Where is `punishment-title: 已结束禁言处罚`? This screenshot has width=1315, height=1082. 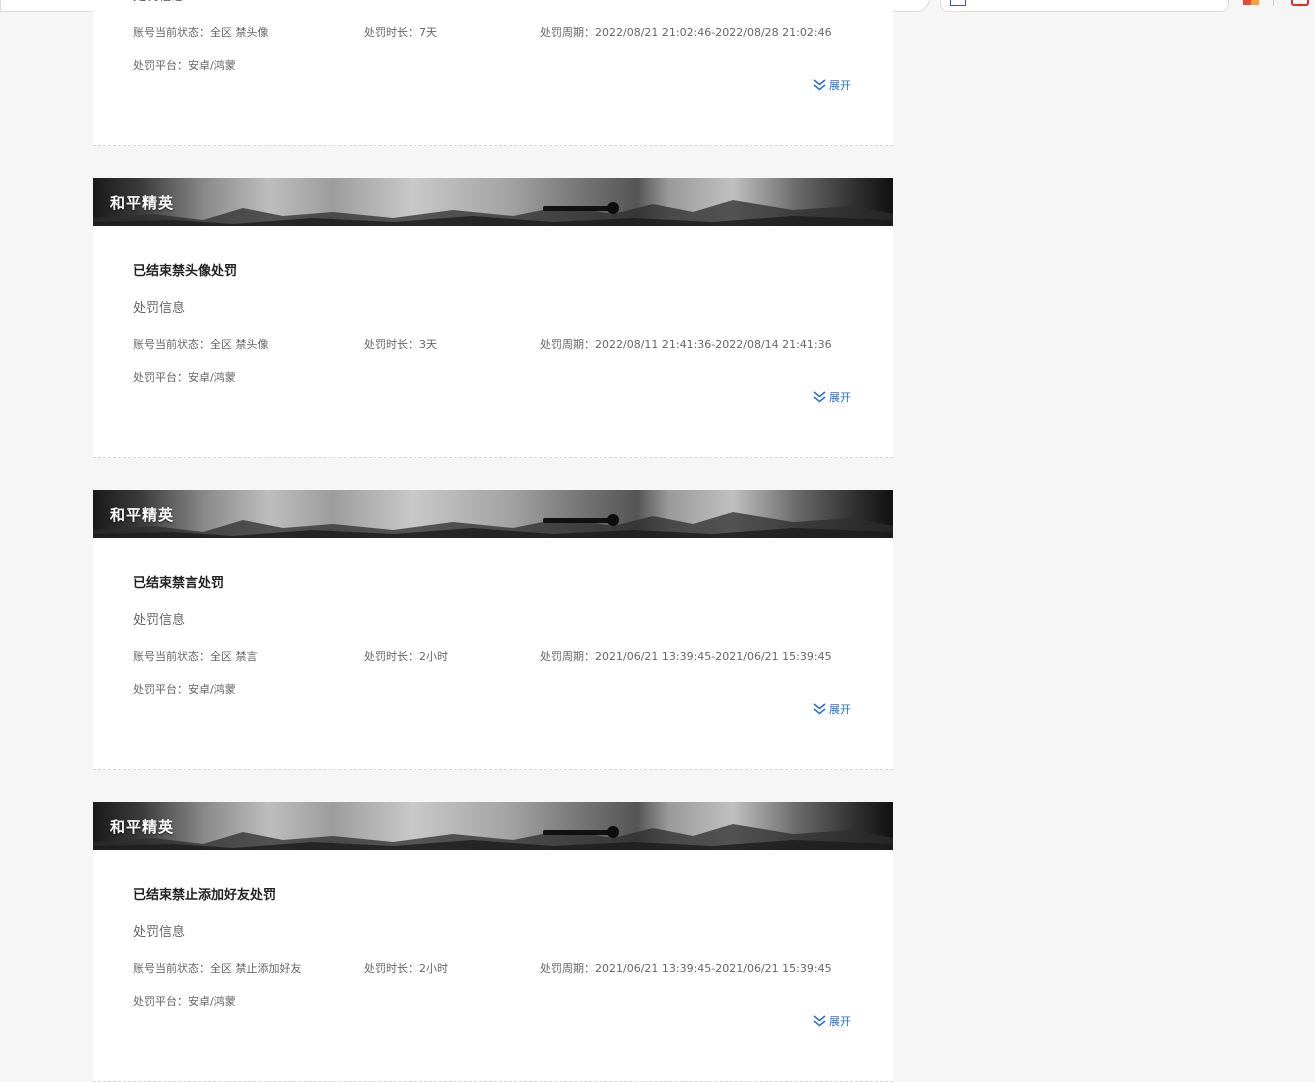 punishment-title: 已结束禁言处罚 is located at coordinates (179, 583).